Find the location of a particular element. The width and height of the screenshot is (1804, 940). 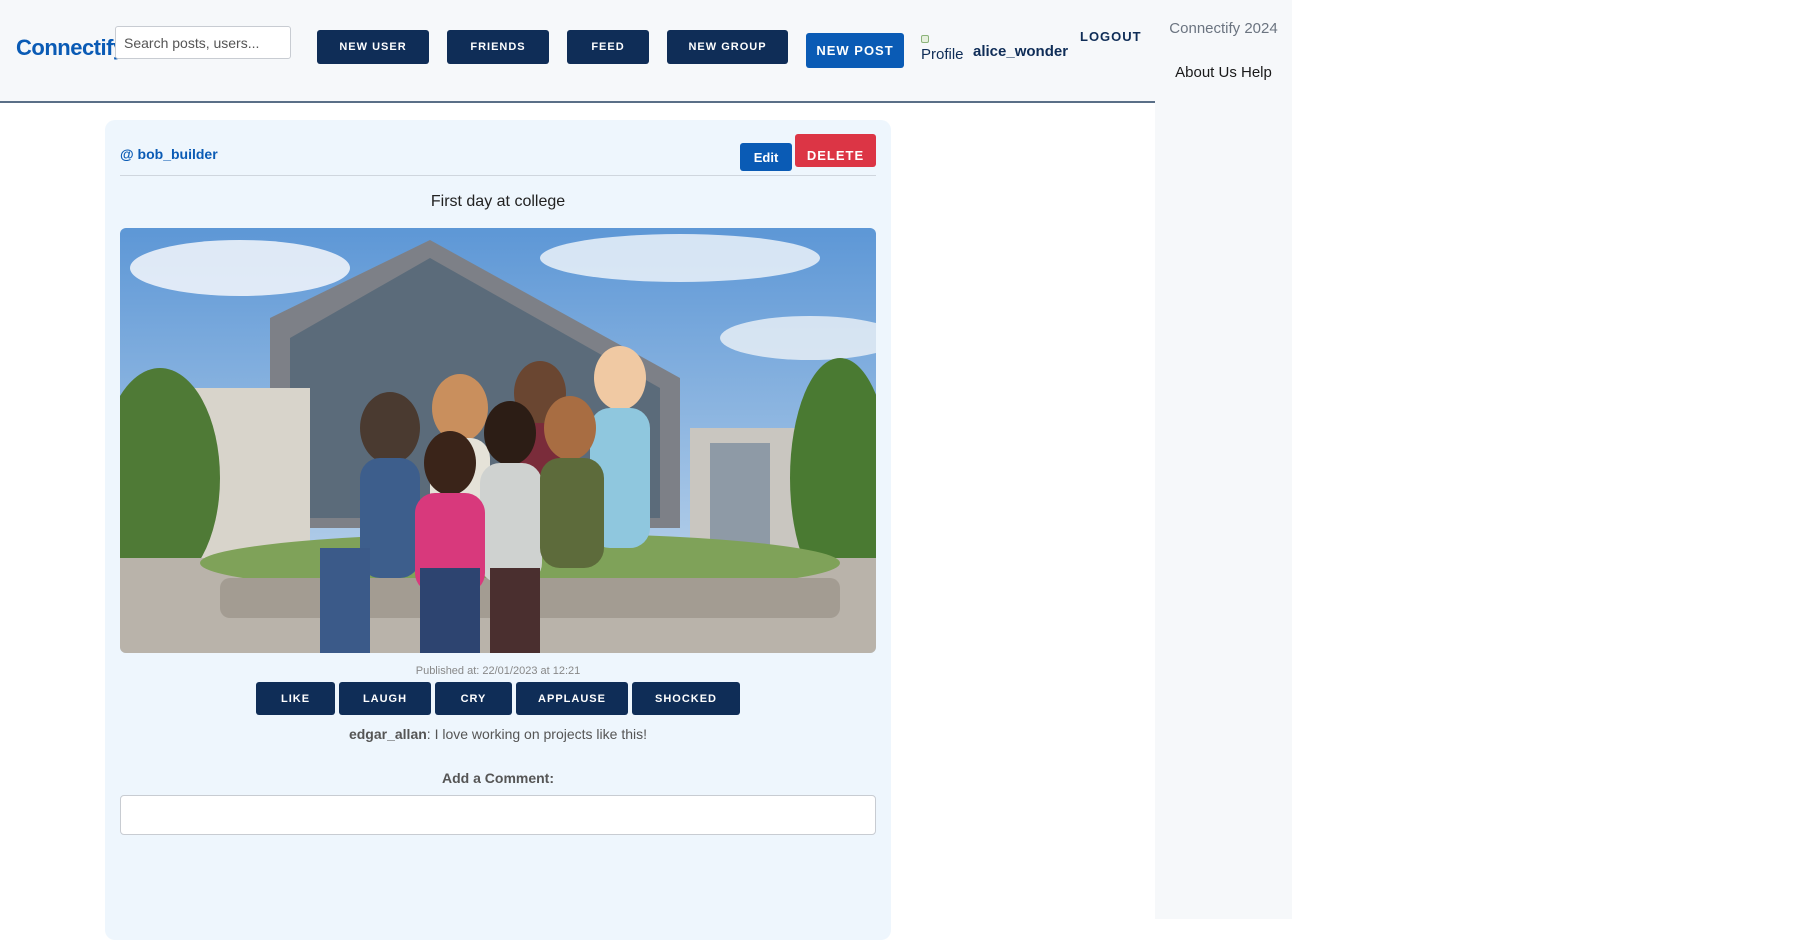

cry-reaction-button: CRY is located at coordinates (473, 698).